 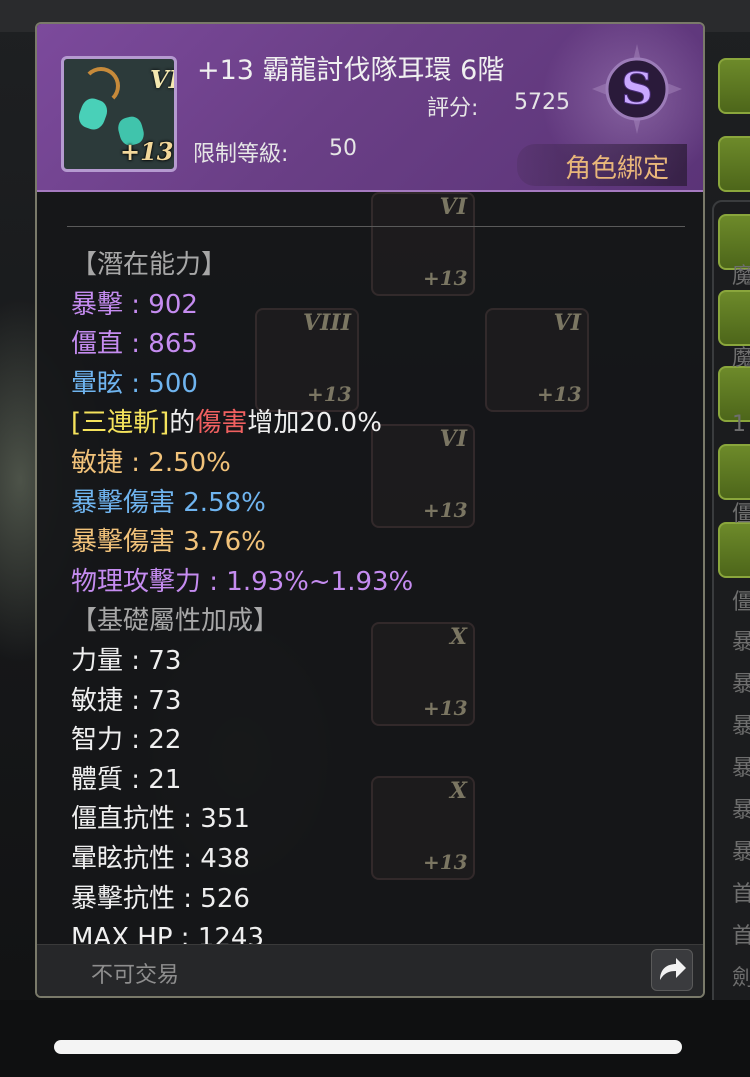 What do you see at coordinates (147, 151) in the screenshot?
I see `enhancement-badge: +13` at bounding box center [147, 151].